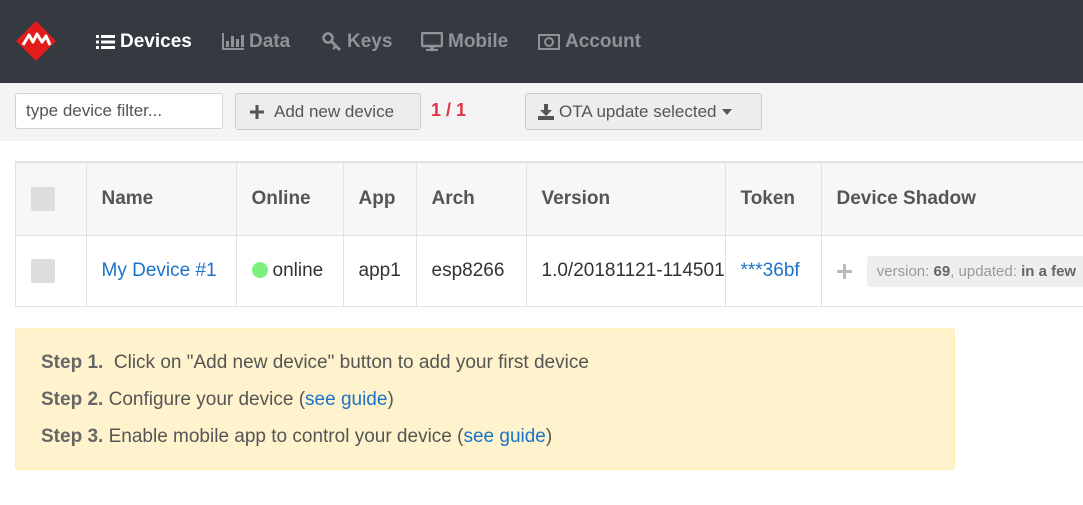 The image size is (1083, 505). What do you see at coordinates (625, 270) in the screenshot?
I see `version-cell: 1.0/20181121-114501` at bounding box center [625, 270].